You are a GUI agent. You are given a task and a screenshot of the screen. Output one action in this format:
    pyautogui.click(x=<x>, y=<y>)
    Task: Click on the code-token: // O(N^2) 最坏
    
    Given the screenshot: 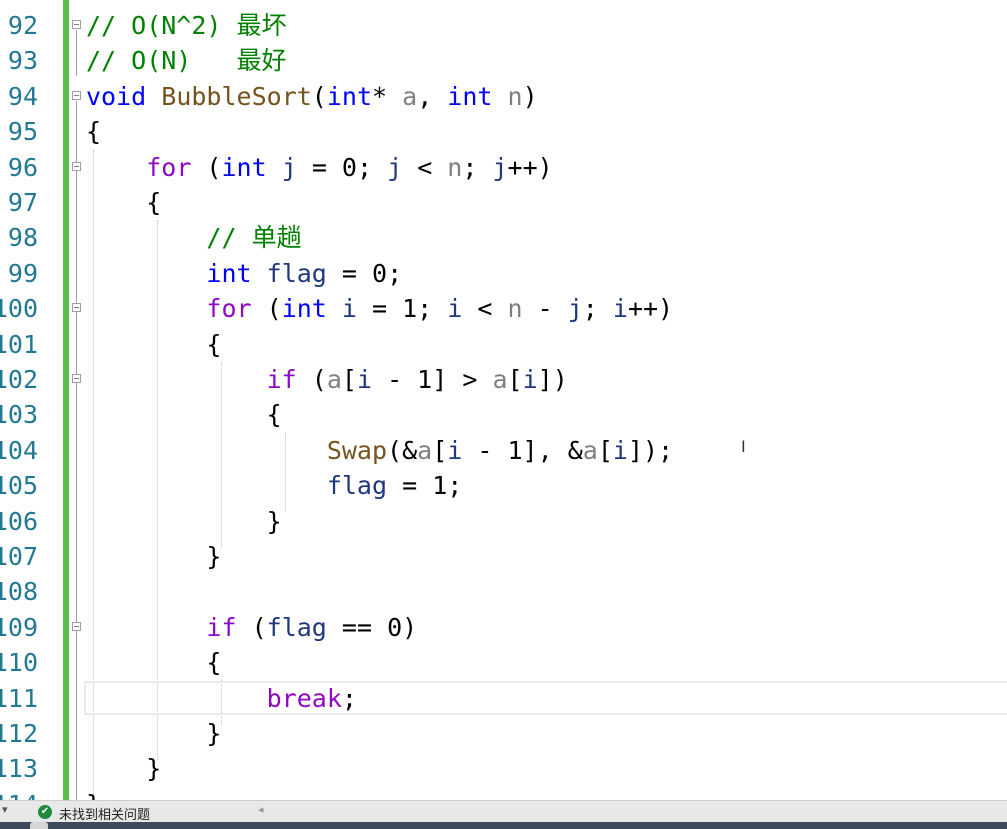 What is the action you would take?
    pyautogui.click(x=186, y=25)
    